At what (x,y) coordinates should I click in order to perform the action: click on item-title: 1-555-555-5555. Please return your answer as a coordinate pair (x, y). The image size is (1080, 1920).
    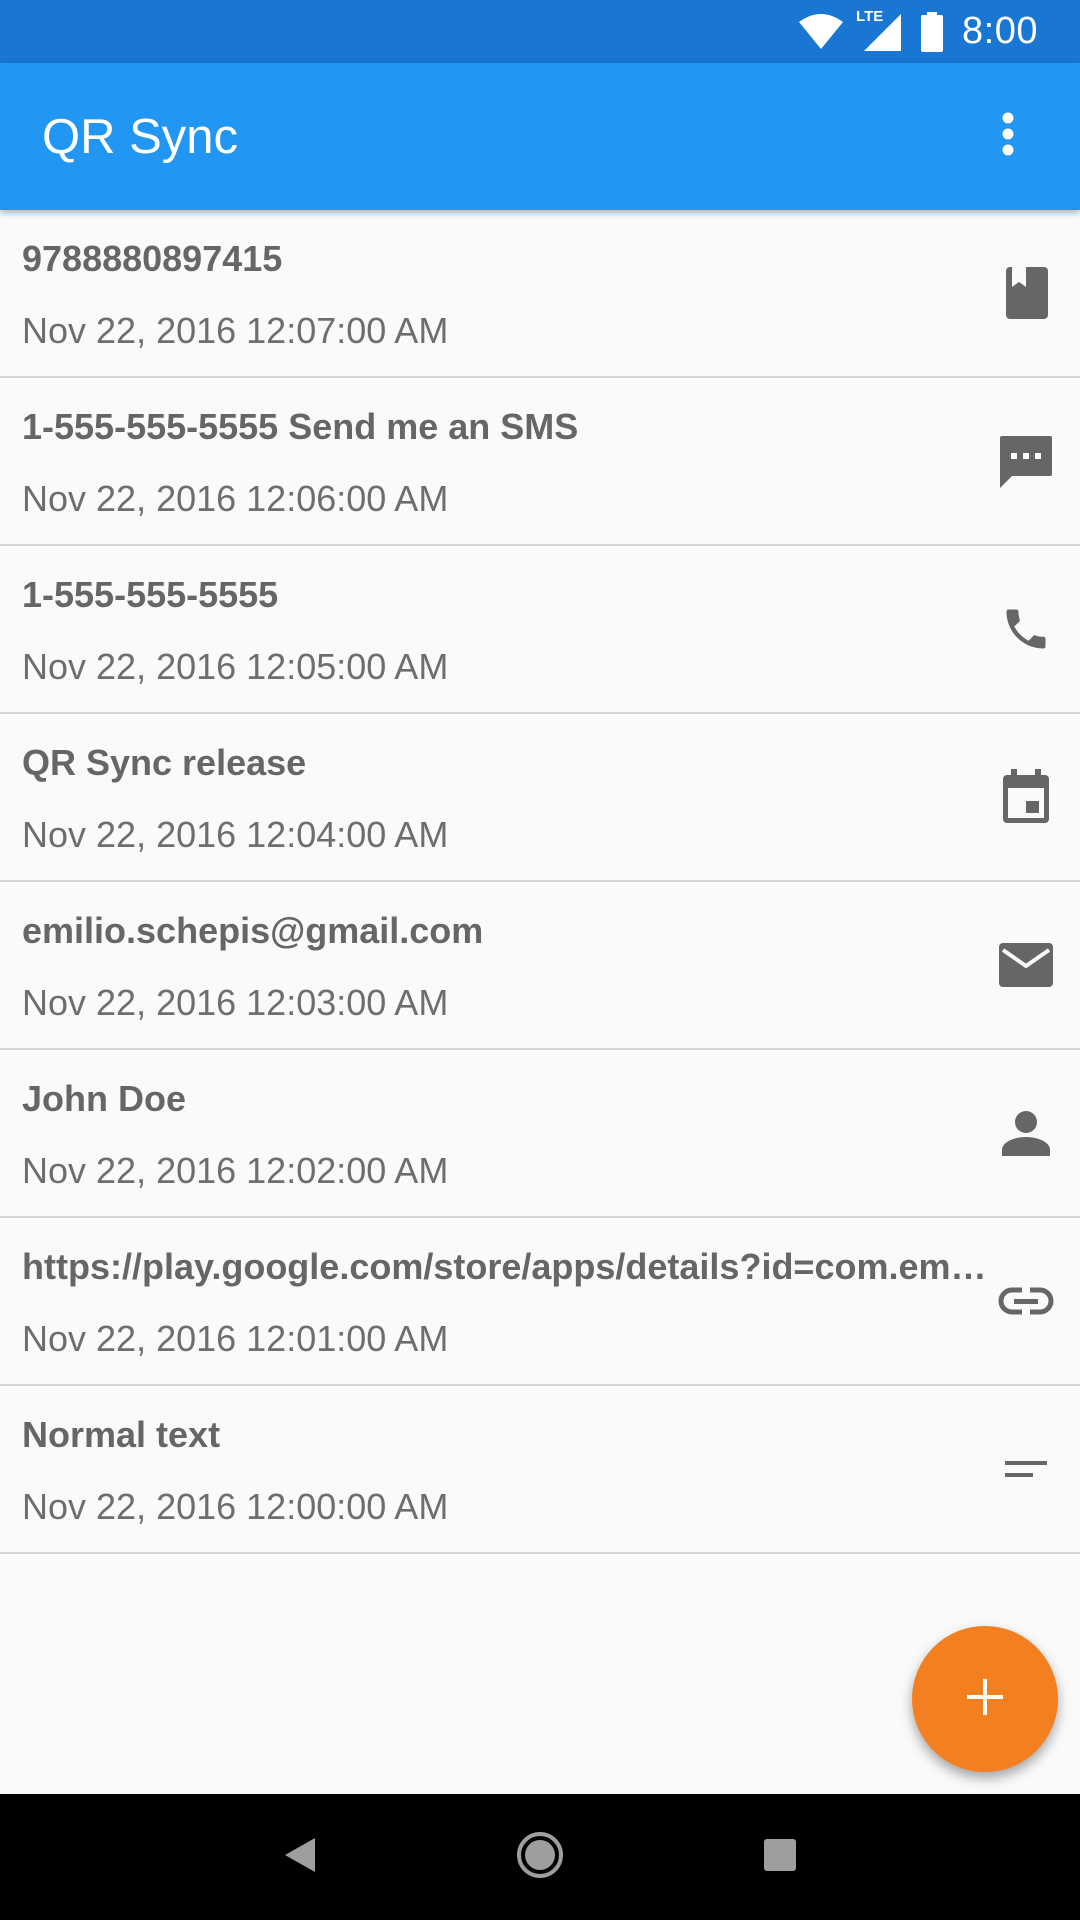
    Looking at the image, I should click on (150, 594).